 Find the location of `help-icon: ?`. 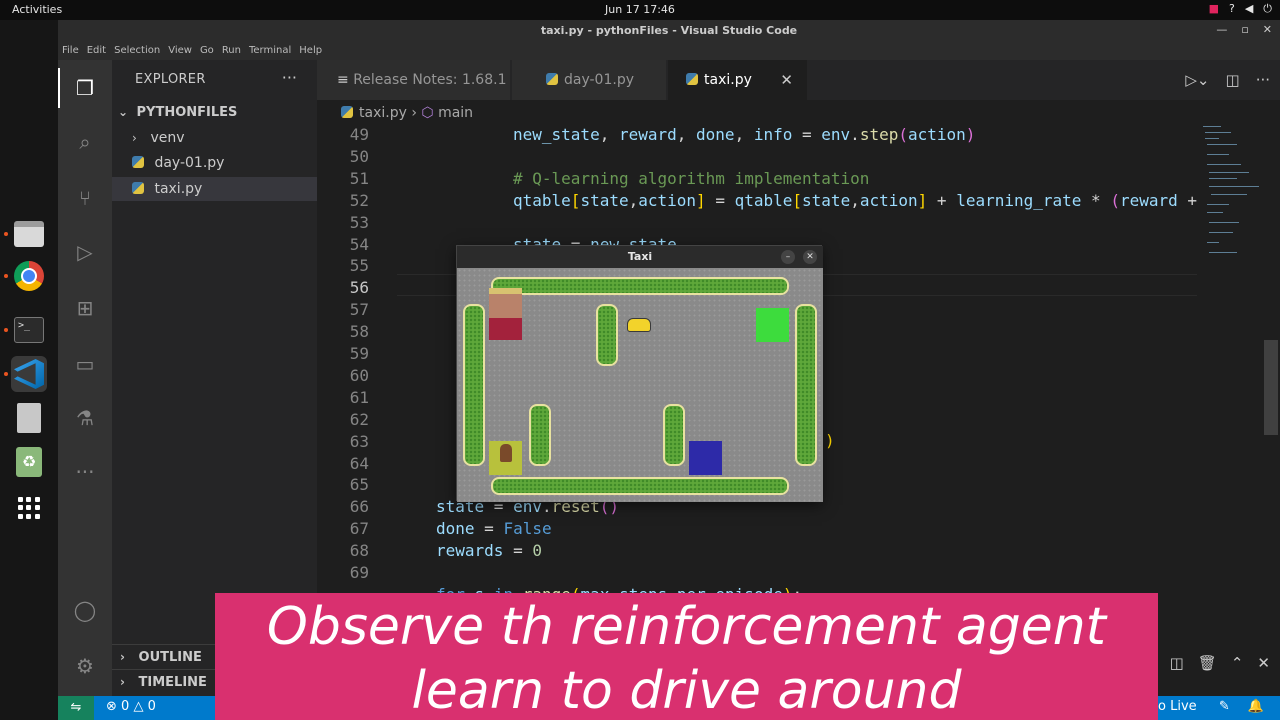

help-icon: ? is located at coordinates (1232, 9).